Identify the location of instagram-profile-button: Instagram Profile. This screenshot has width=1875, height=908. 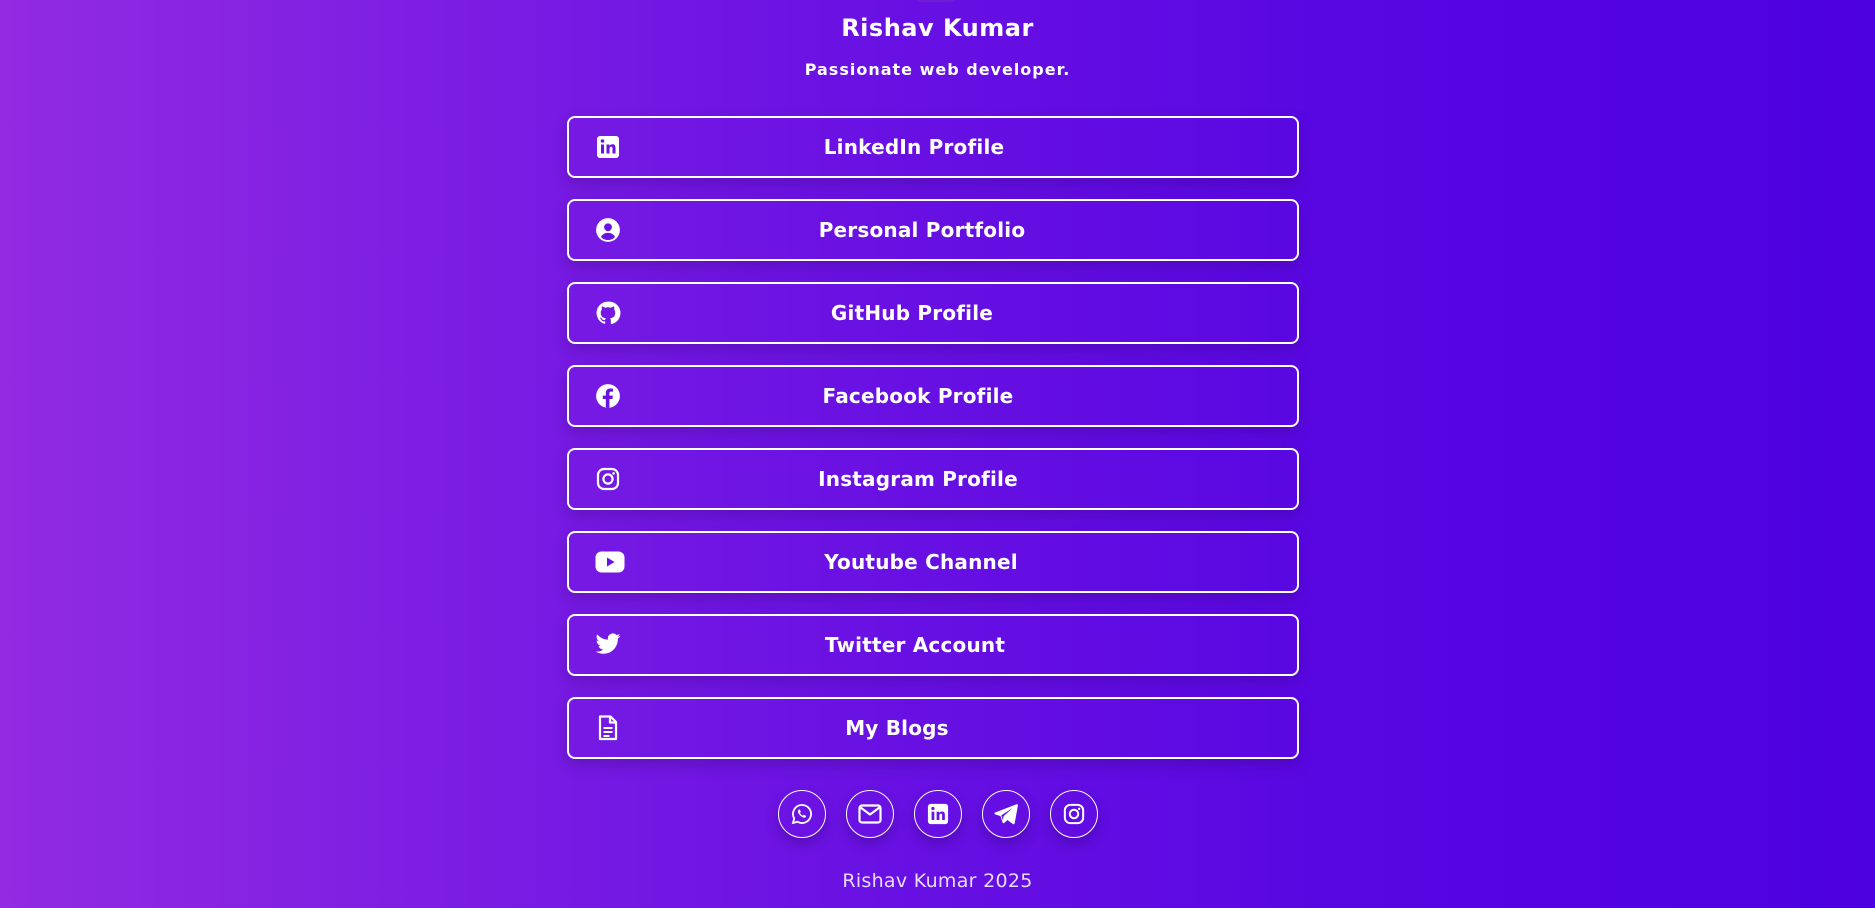
(933, 479).